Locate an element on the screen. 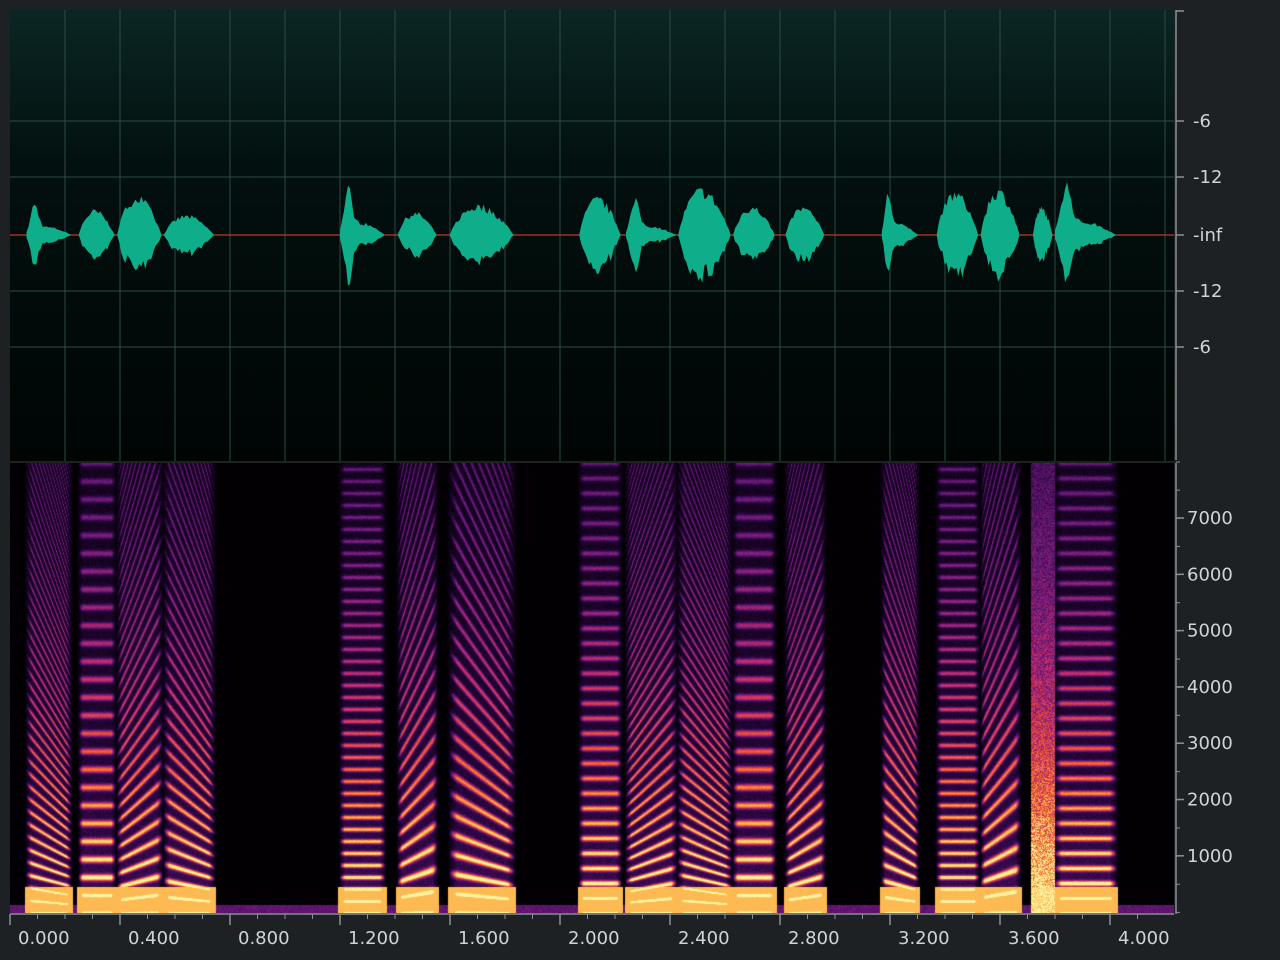  frequency-scale: 7000 6000 5000 4000 3000 2000 1000 is located at coordinates (1204, 687).